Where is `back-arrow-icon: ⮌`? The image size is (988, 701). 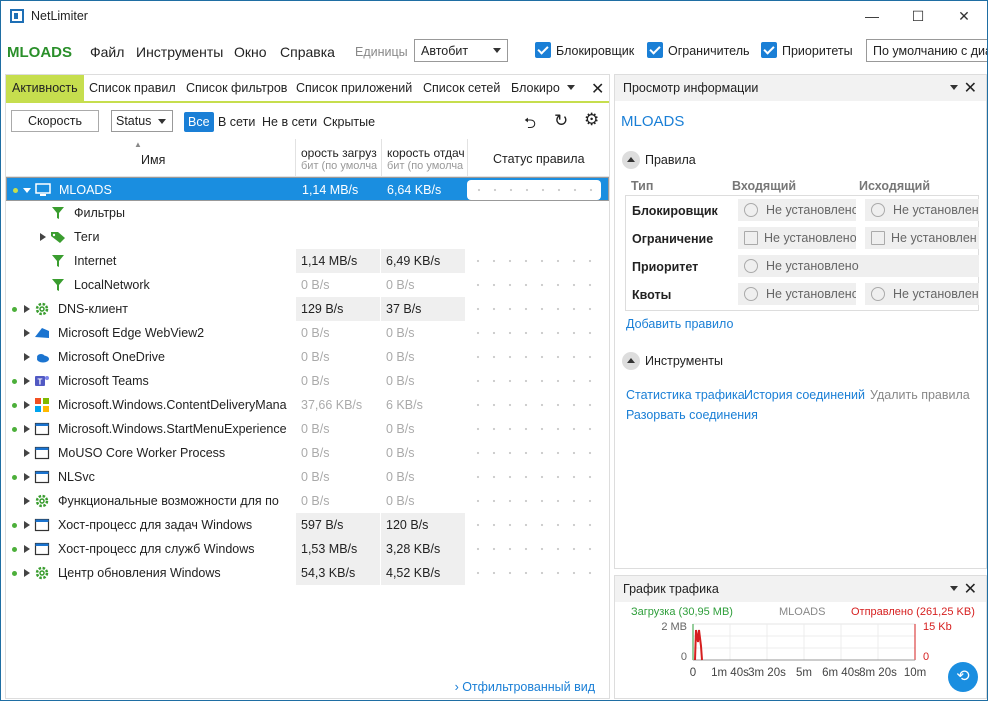
back-arrow-icon: ⮌ is located at coordinates (530, 125).